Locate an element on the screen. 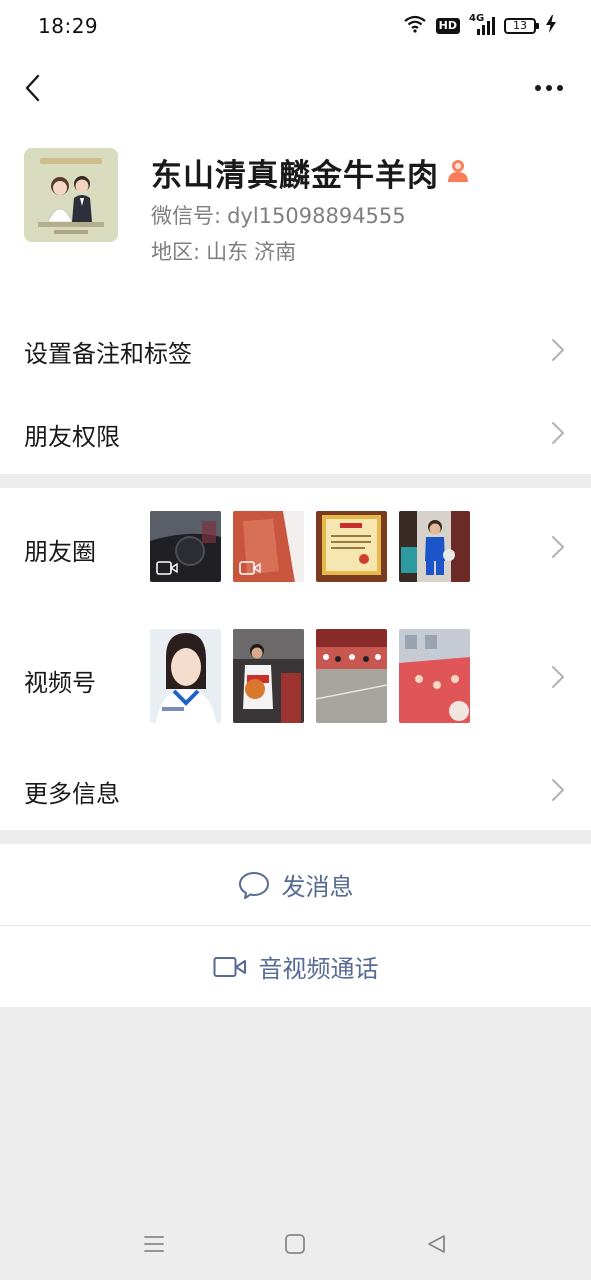 This screenshot has height=1280, width=591. more-info-cell: 更多信息 is located at coordinates (295, 789).